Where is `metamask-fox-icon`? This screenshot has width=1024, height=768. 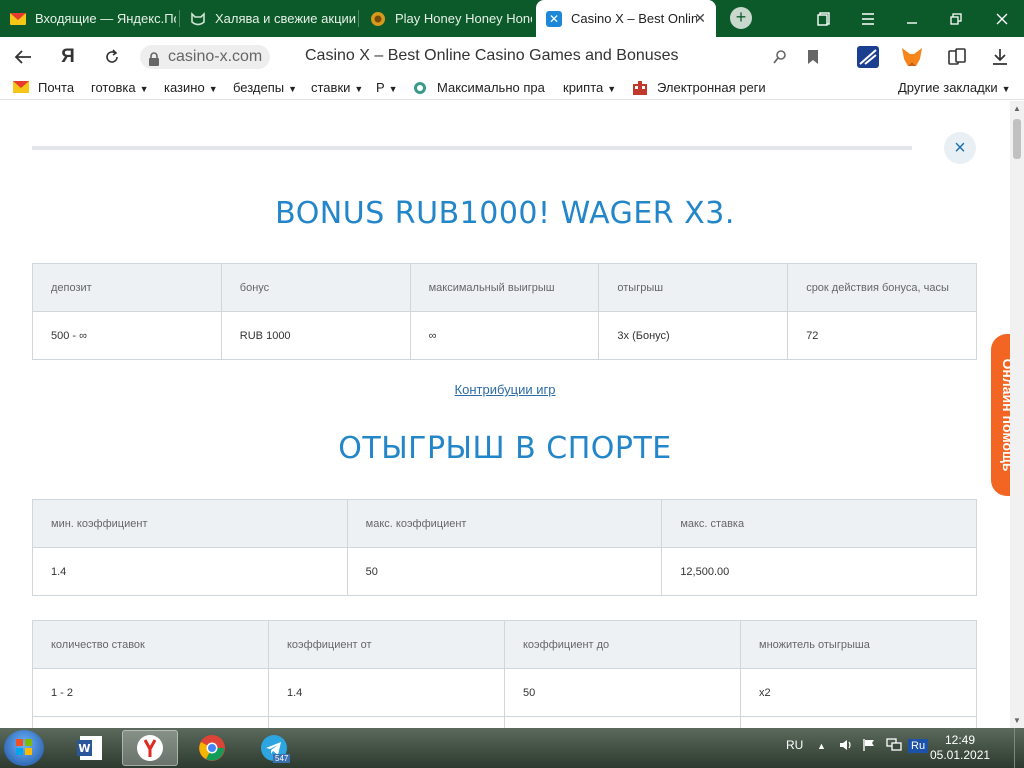 metamask-fox-icon is located at coordinates (912, 57).